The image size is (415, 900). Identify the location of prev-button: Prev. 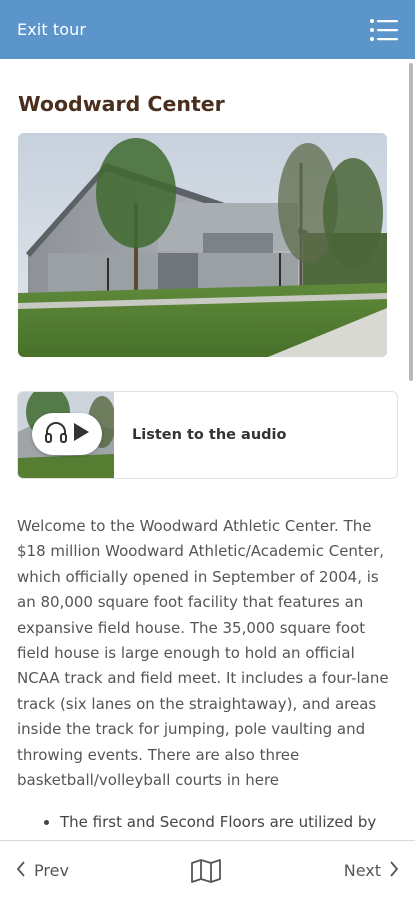
(42, 870).